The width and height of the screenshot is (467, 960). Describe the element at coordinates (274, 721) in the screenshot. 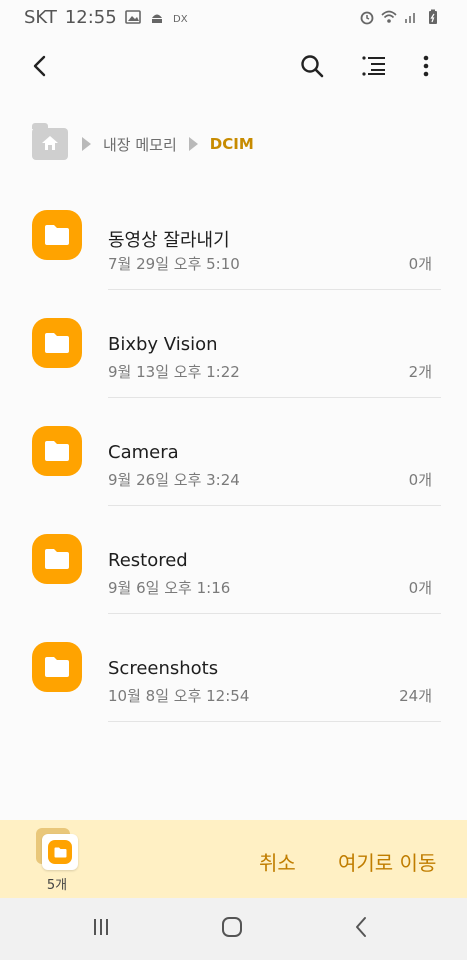

I see `row-divider` at that location.